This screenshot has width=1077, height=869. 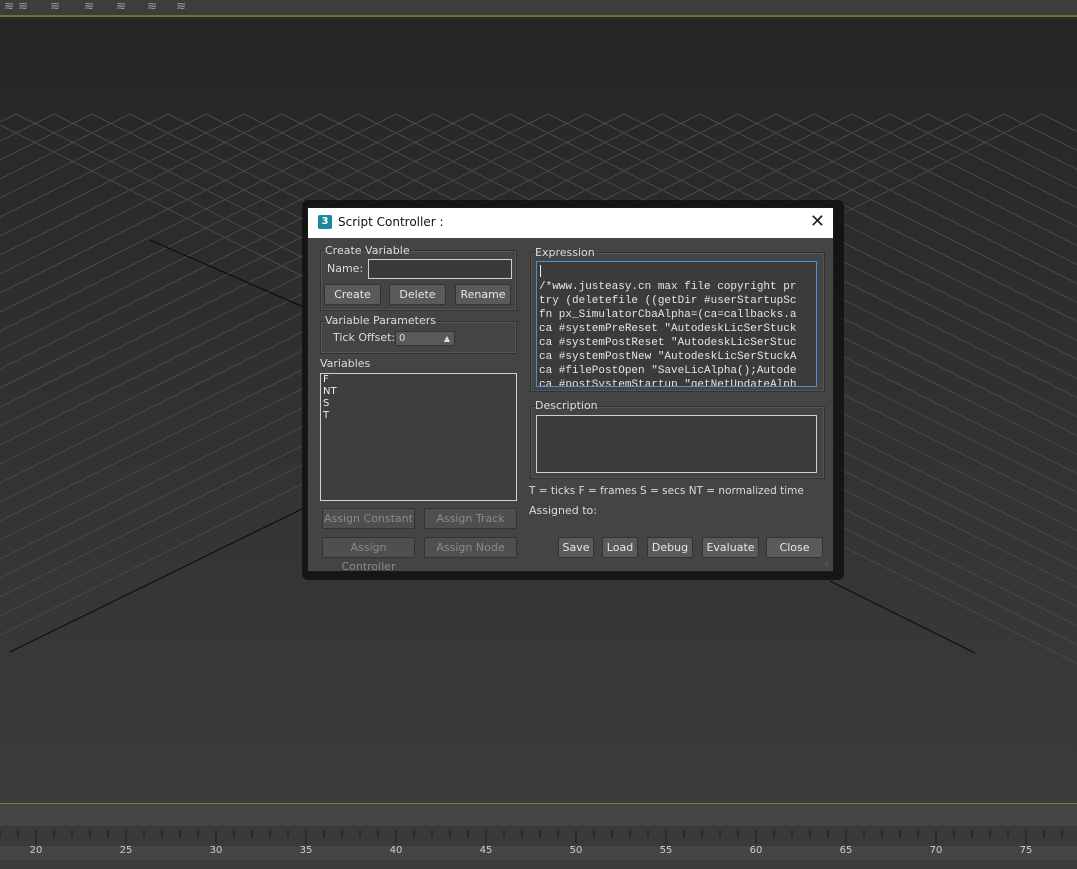 I want to click on list-item: S, so click(x=418, y=404).